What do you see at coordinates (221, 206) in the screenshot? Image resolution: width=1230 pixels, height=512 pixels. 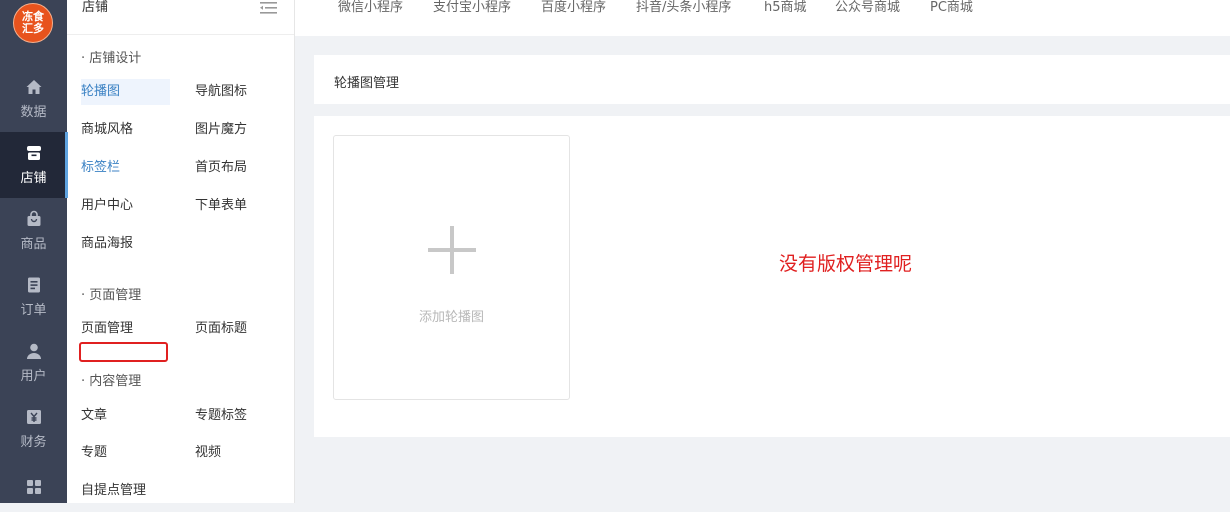 I see `menu-item-order-form: 下单表单` at bounding box center [221, 206].